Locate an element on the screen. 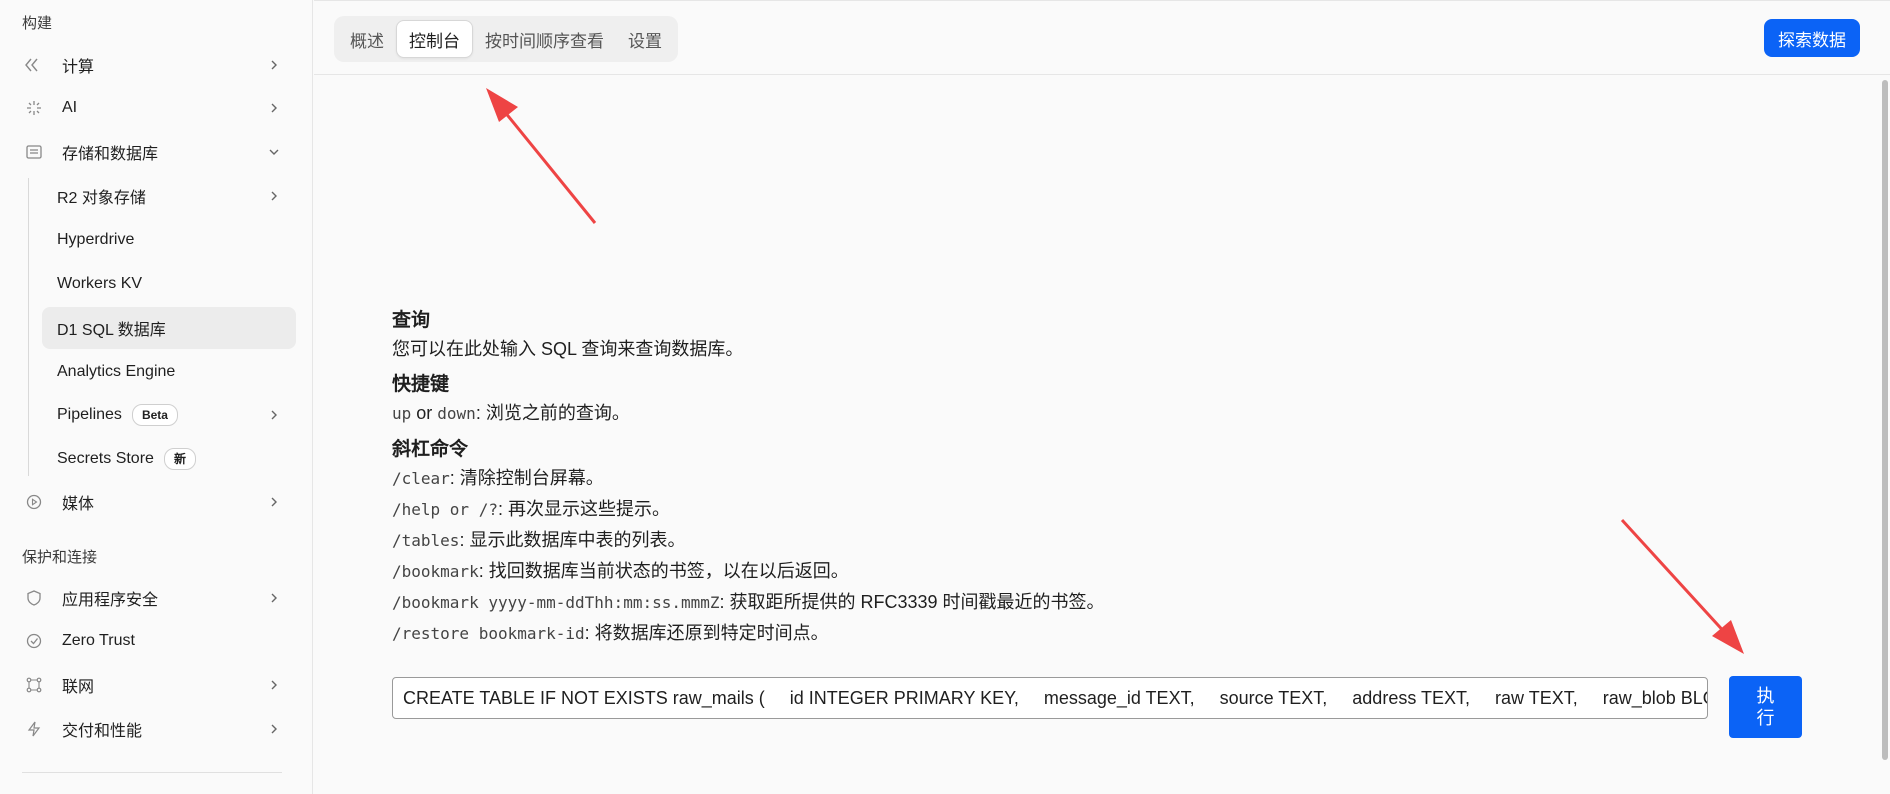 The height and width of the screenshot is (794, 1890). sidebar-item-label-group: Secrets Store 新 is located at coordinates (176, 459).